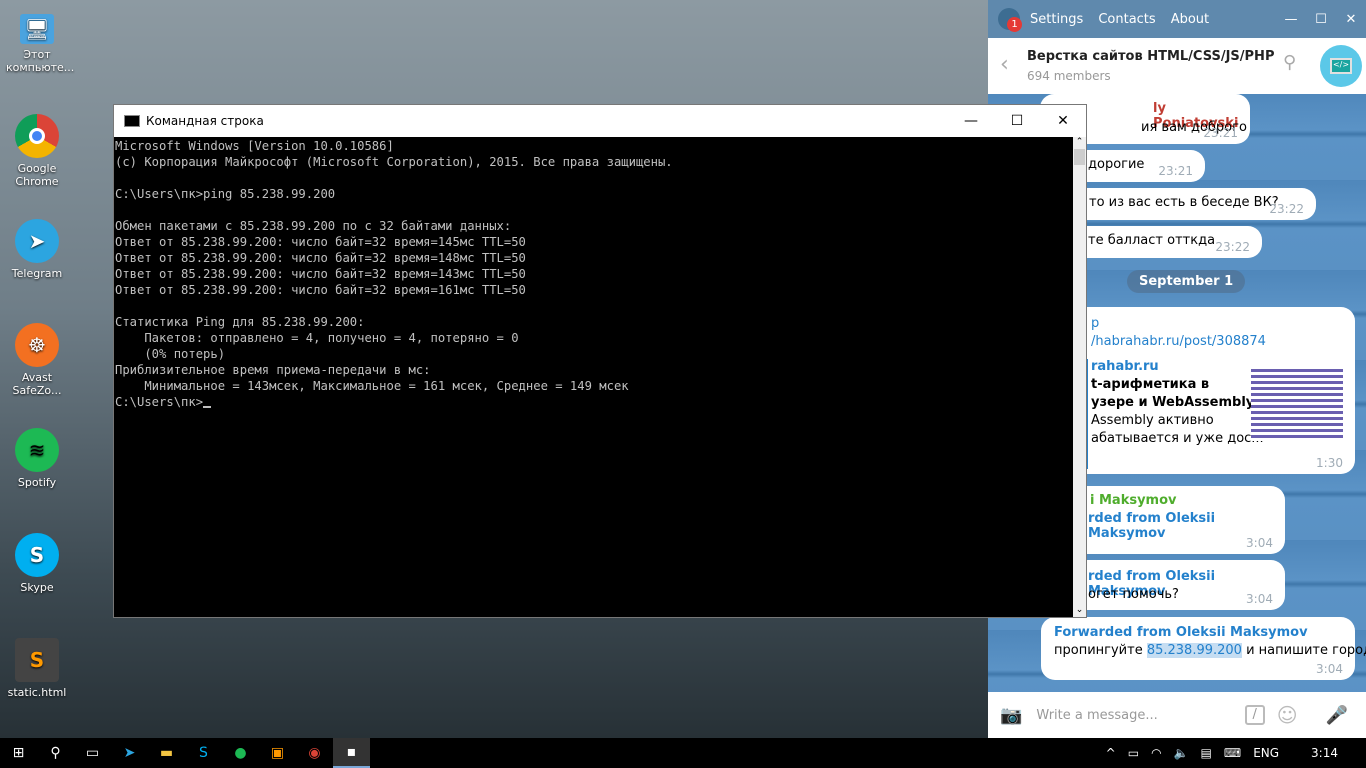 This screenshot has width=1366, height=768. I want to click on scroll-down-icon: ⌄, so click(1079, 610).